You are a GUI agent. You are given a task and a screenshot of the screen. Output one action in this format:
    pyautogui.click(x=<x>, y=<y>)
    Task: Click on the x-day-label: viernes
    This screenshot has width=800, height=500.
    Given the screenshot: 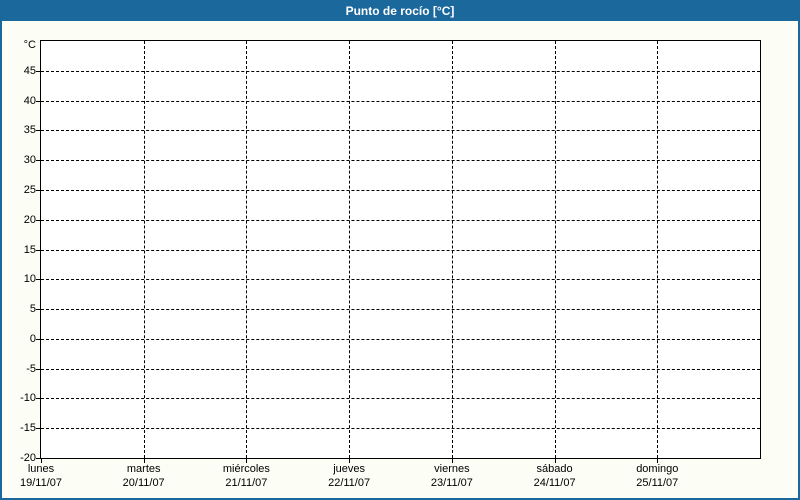 What is the action you would take?
    pyautogui.click(x=452, y=469)
    